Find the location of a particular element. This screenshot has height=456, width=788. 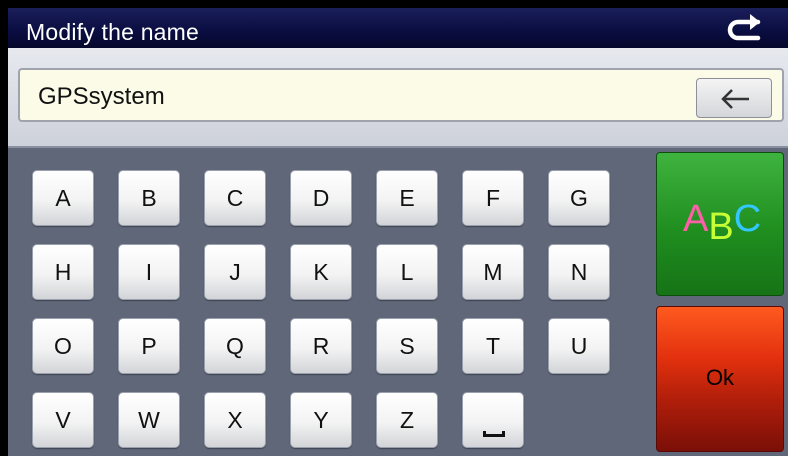

key-q: Q is located at coordinates (235, 346).